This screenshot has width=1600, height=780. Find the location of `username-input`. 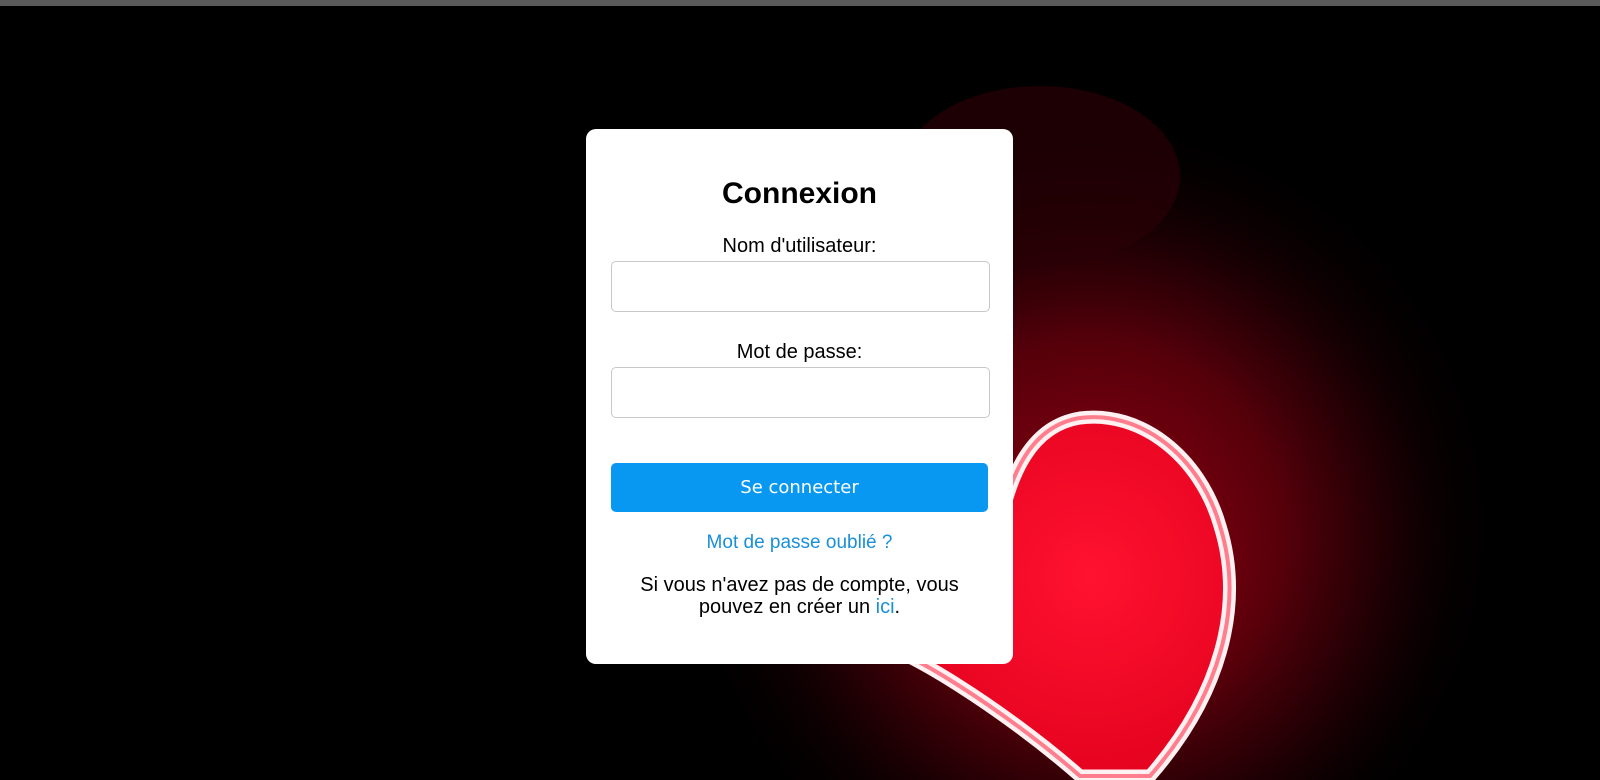

username-input is located at coordinates (800, 286).